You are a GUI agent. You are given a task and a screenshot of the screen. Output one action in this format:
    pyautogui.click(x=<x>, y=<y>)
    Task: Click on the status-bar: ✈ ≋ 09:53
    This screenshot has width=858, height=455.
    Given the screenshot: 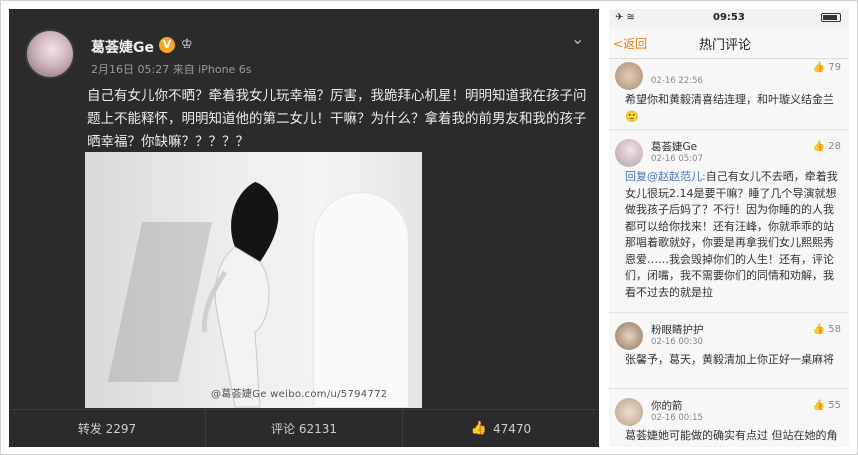 What is the action you would take?
    pyautogui.click(x=729, y=18)
    